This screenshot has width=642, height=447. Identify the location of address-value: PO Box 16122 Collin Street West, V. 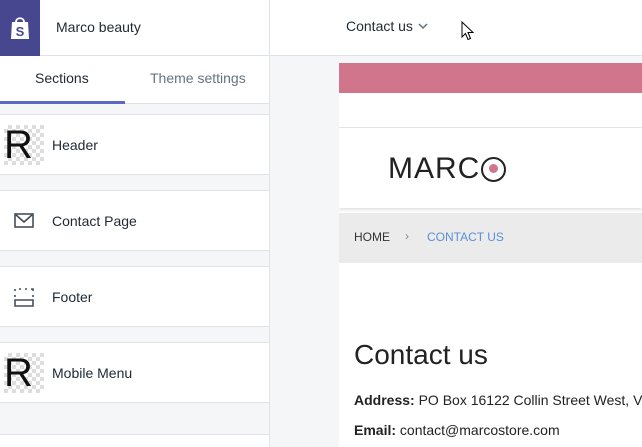
(530, 400).